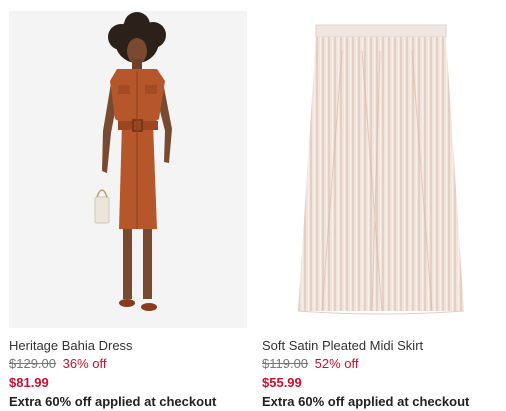 Image resolution: width=506 pixels, height=411 pixels. What do you see at coordinates (32, 363) in the screenshot?
I see `original-price: $129.00` at bounding box center [32, 363].